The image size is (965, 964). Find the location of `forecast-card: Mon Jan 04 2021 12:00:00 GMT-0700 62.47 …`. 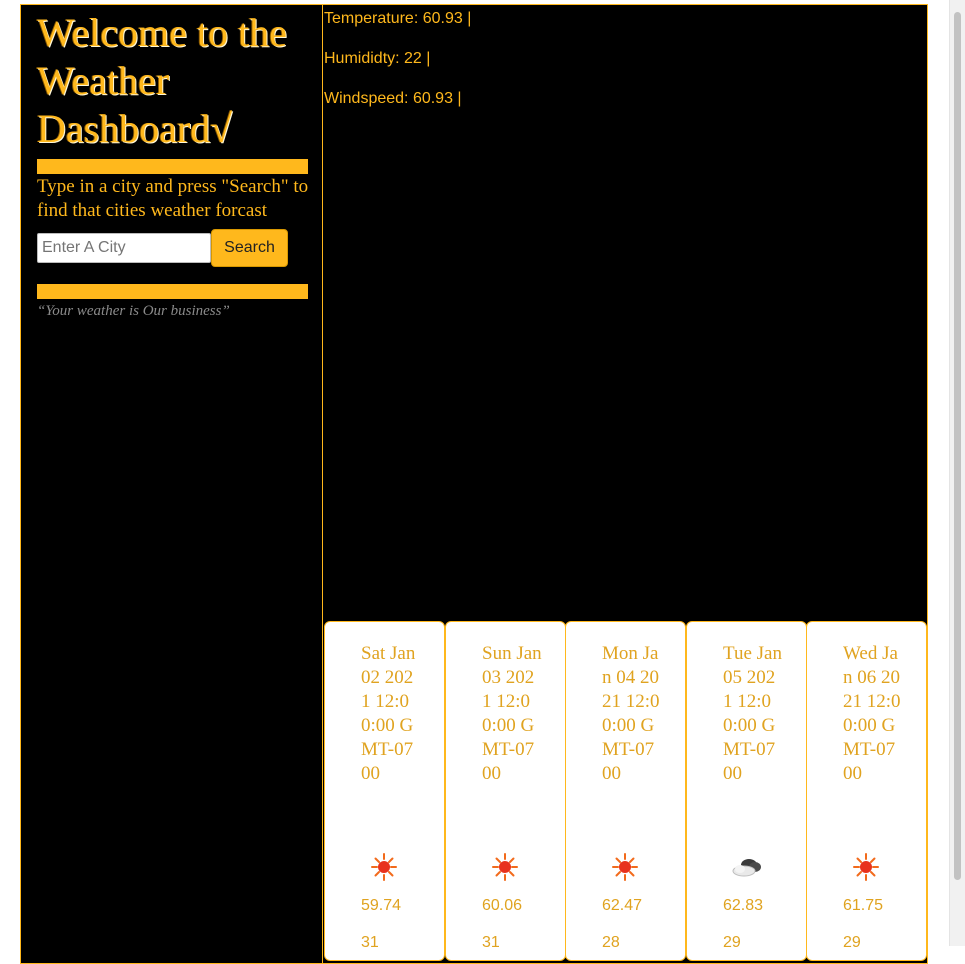

forecast-card: Mon Jan 04 2021 12:00:00 GMT-0700 62.47 … is located at coordinates (625, 791).